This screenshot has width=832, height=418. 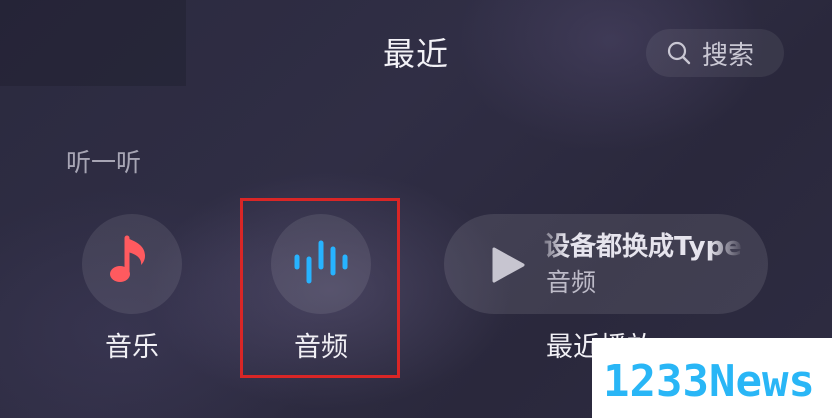 I want to click on play-icon, so click(x=508, y=267).